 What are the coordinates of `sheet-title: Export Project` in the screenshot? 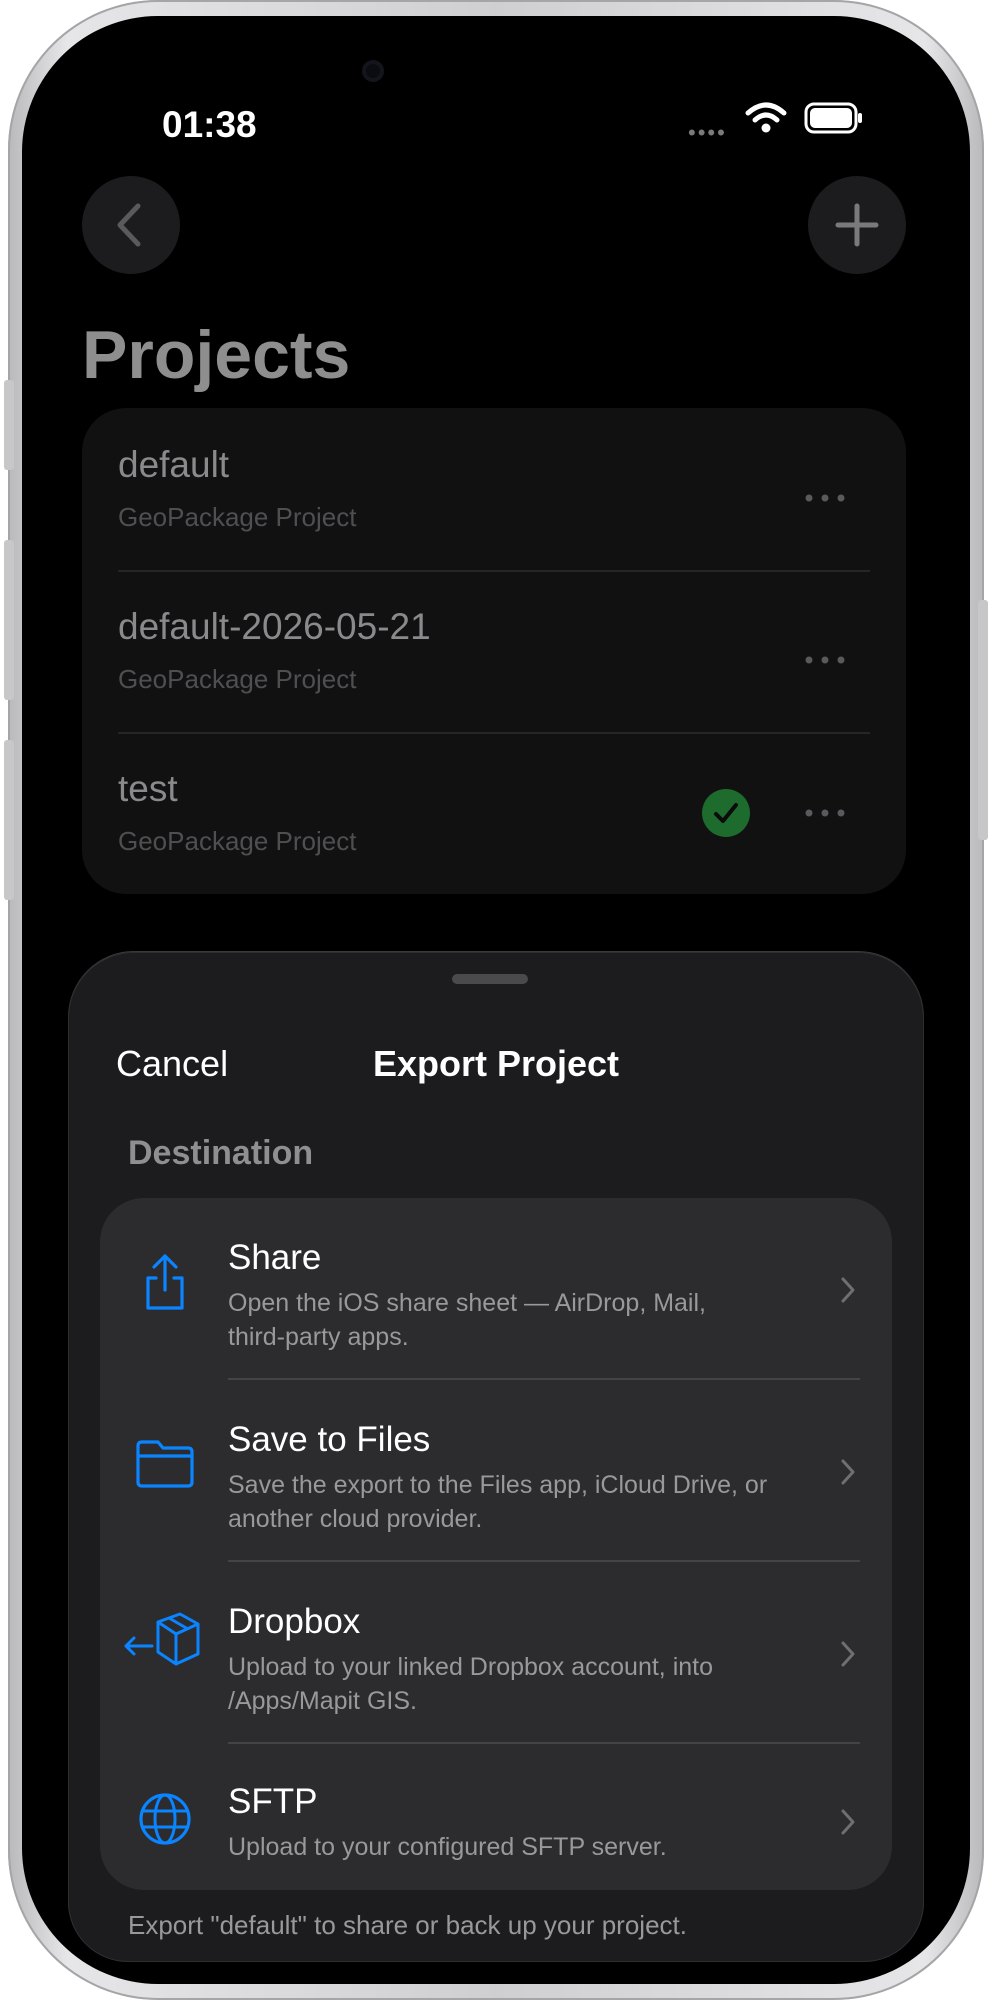 It's located at (496, 1063).